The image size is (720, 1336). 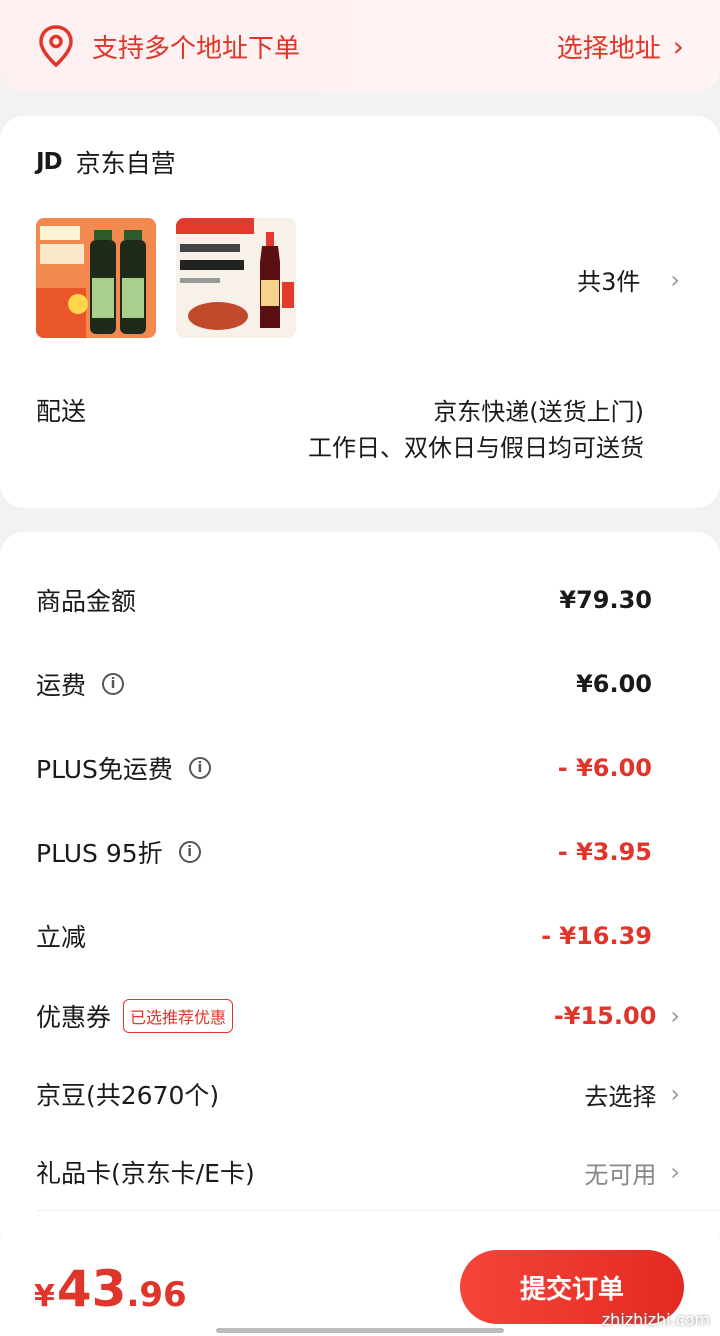 What do you see at coordinates (49, 162) in the screenshot?
I see `jd-logo: JD` at bounding box center [49, 162].